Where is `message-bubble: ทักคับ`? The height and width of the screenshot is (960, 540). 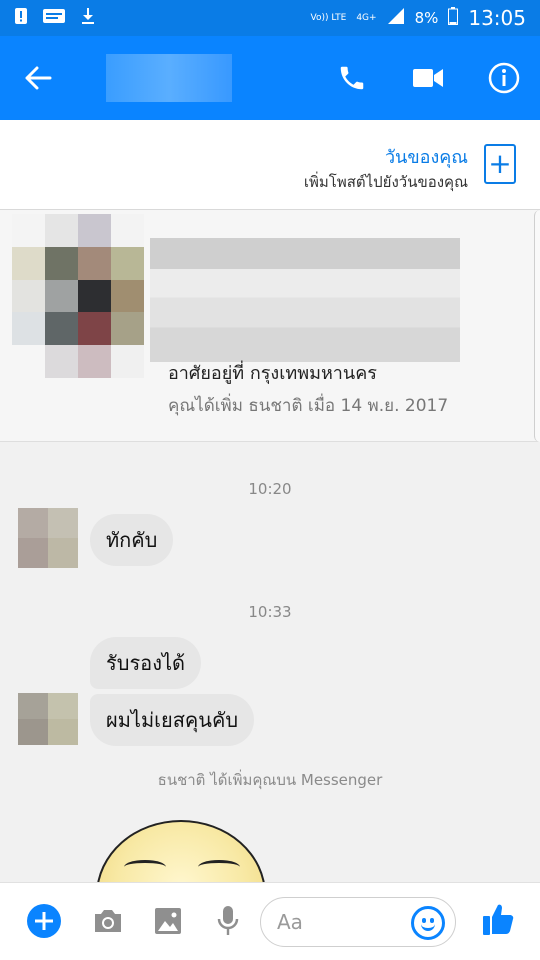
message-bubble: ทักคับ is located at coordinates (132, 540).